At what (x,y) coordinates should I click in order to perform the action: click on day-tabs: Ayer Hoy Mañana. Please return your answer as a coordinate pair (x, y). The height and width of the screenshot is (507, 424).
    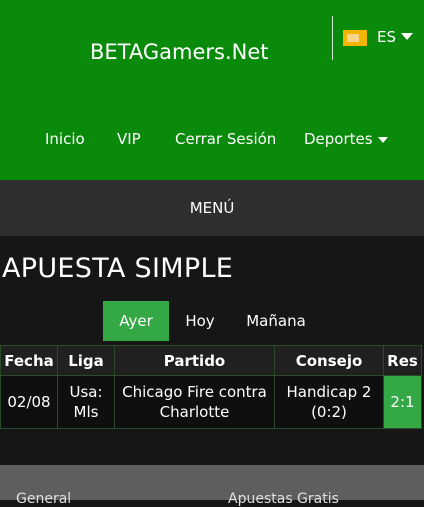
    Looking at the image, I should click on (212, 321).